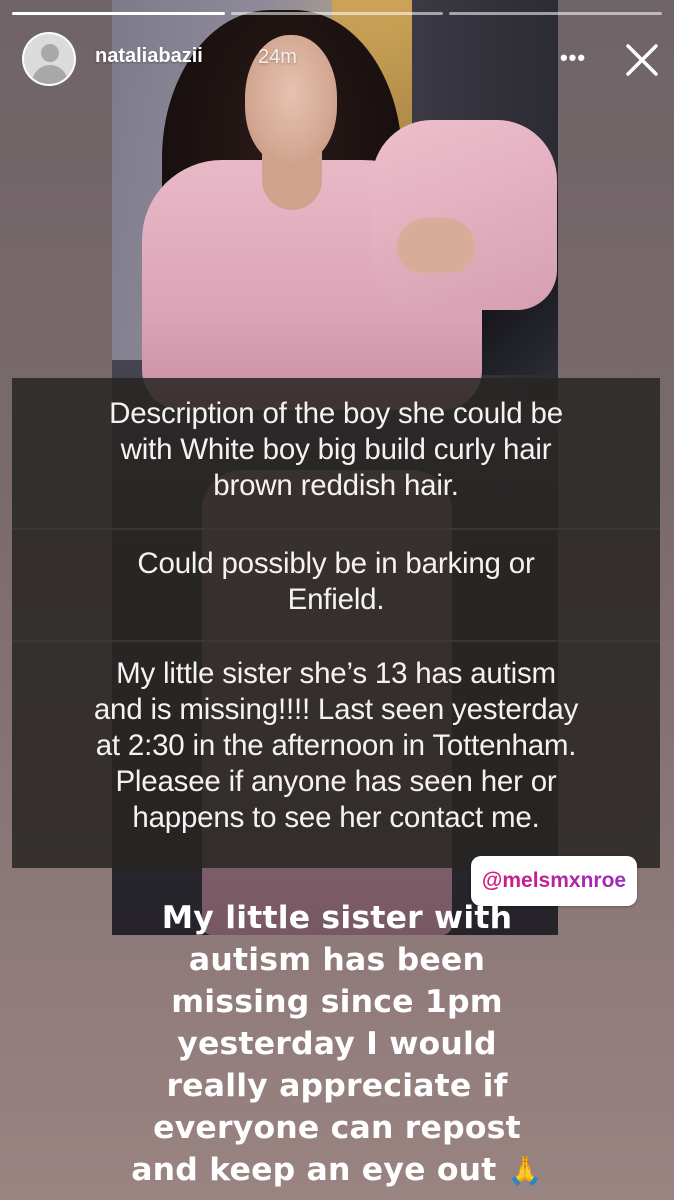  I want to click on caption-line: autism has been, so click(337, 960).